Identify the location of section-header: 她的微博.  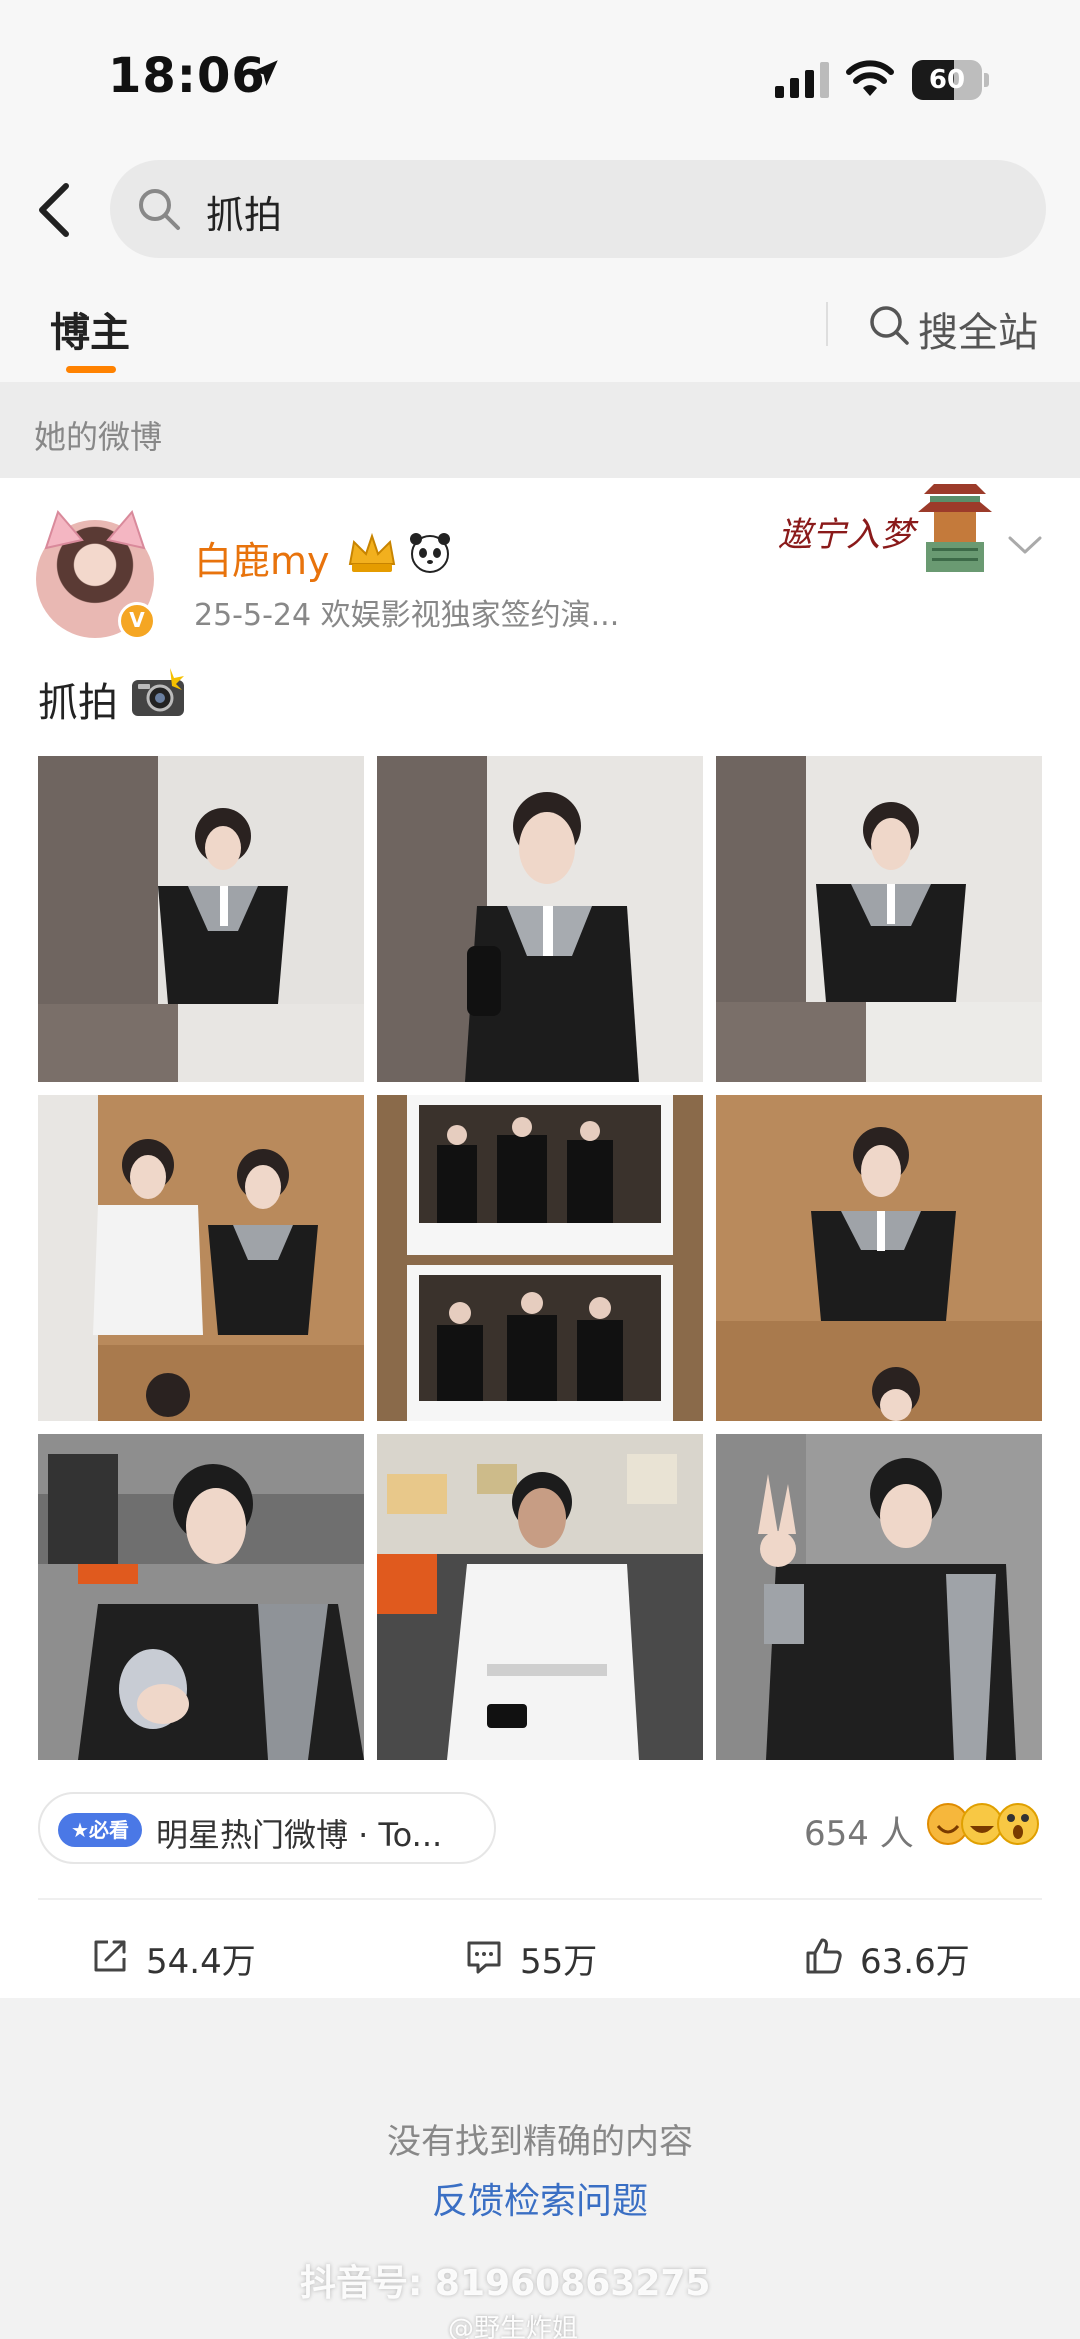
(540, 430).